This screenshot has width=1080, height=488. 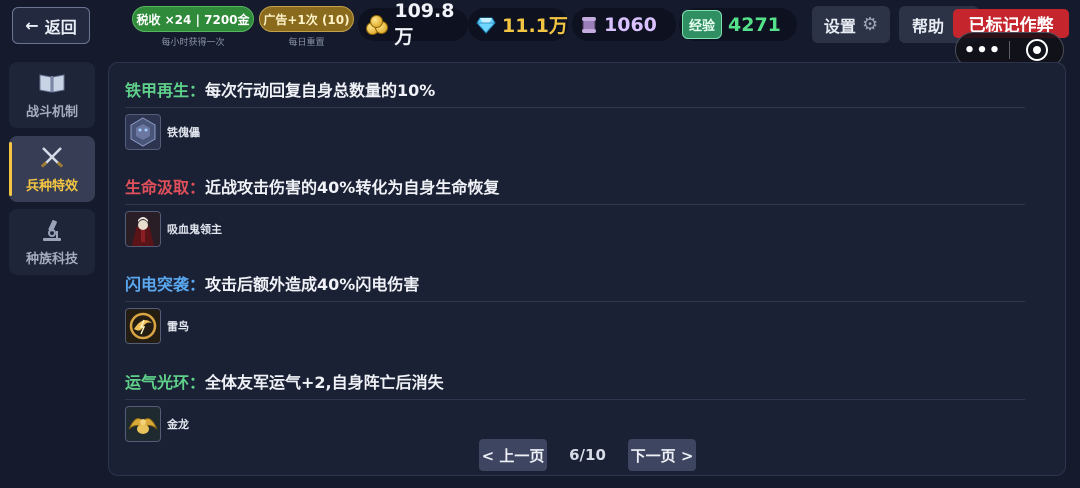 What do you see at coordinates (306, 19) in the screenshot?
I see `ad-bonus-badge: 广告+1次 (10)` at bounding box center [306, 19].